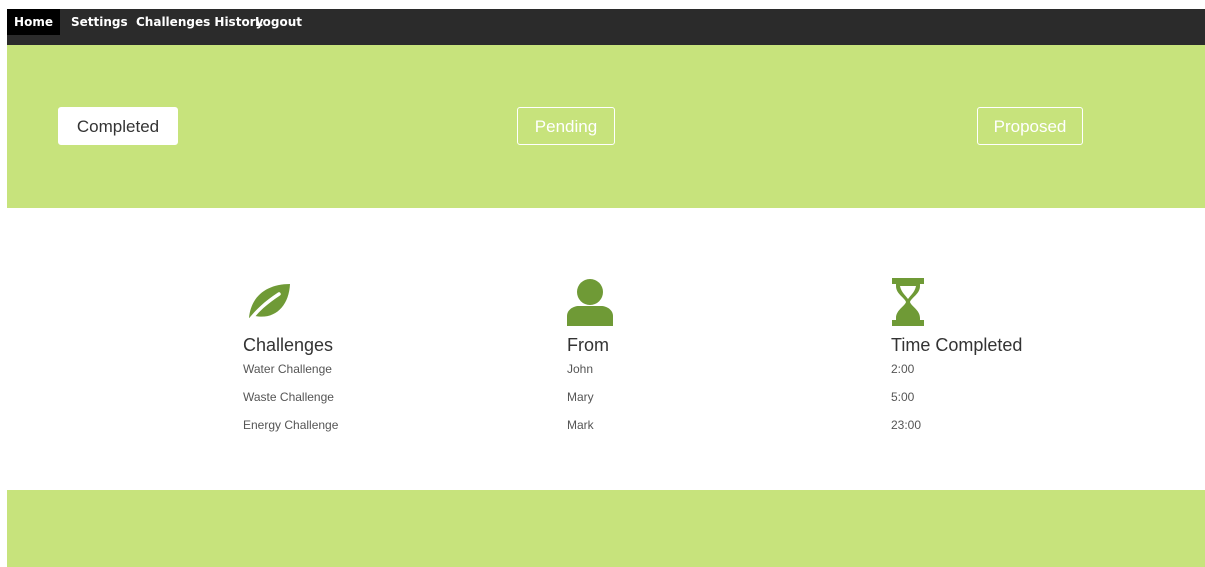  I want to click on nav-home: Home, so click(33, 22).